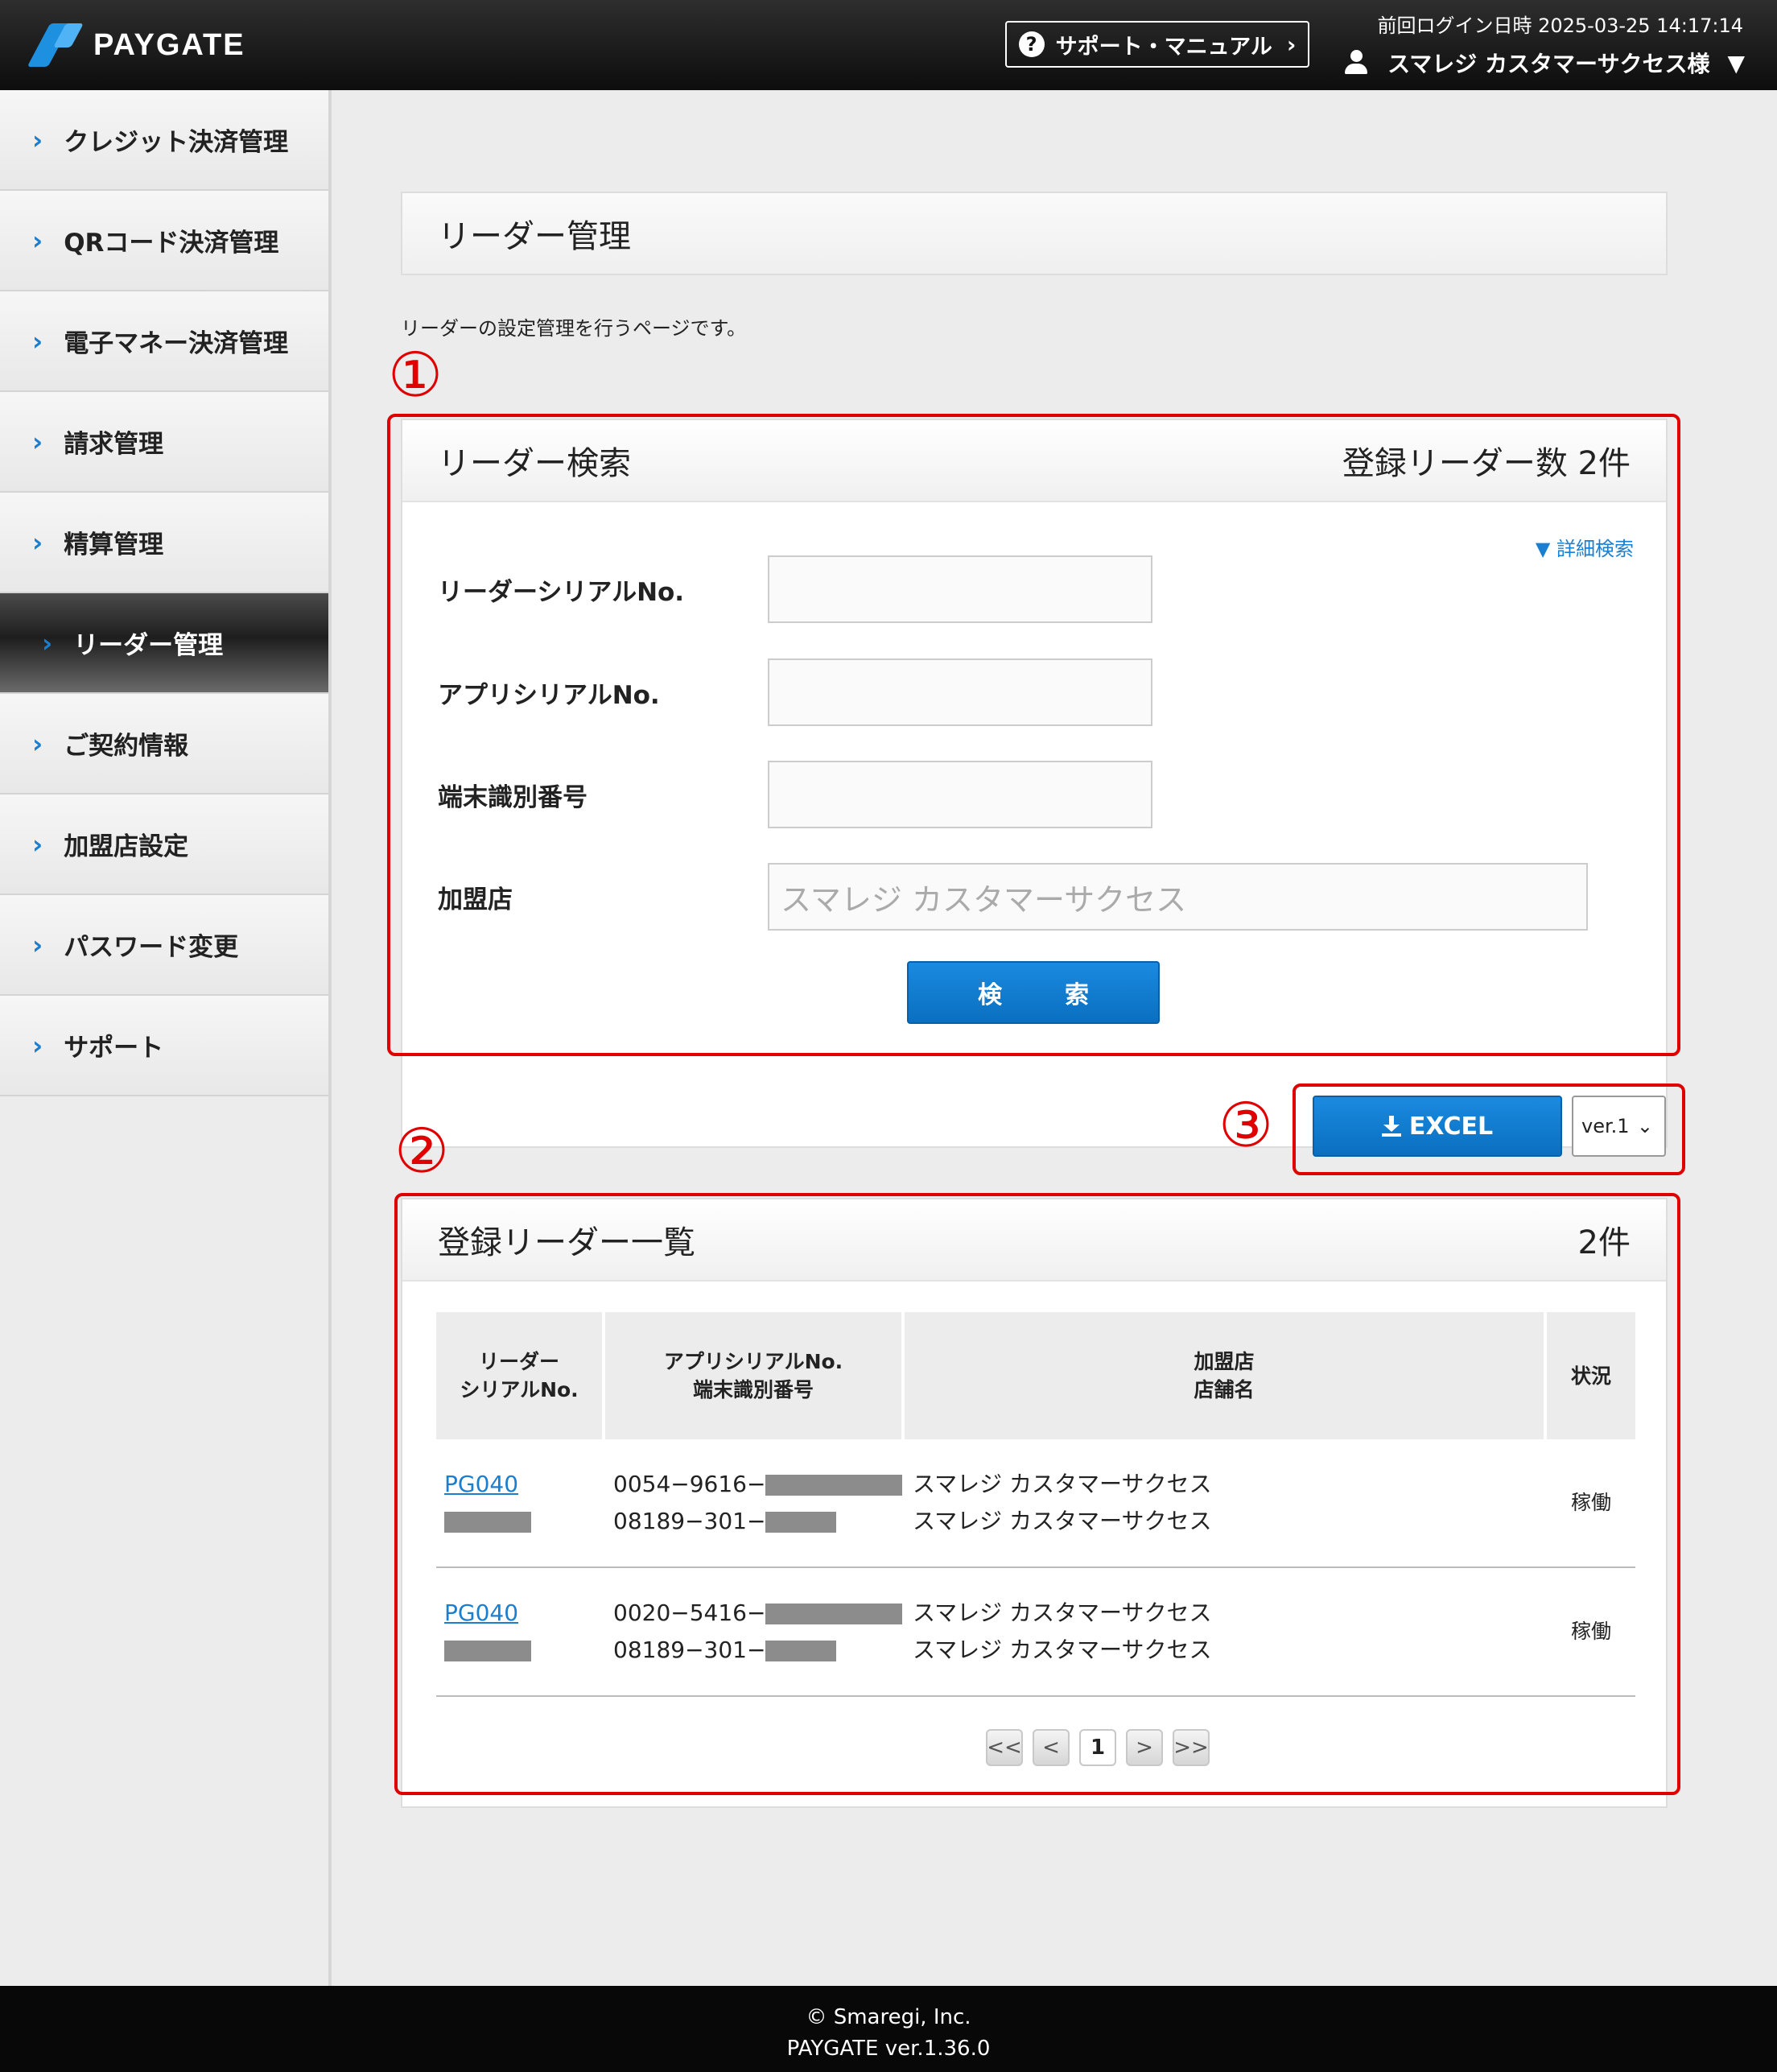 Image resolution: width=1777 pixels, height=2072 pixels. I want to click on page-title-text: リーダー管理, so click(534, 237).